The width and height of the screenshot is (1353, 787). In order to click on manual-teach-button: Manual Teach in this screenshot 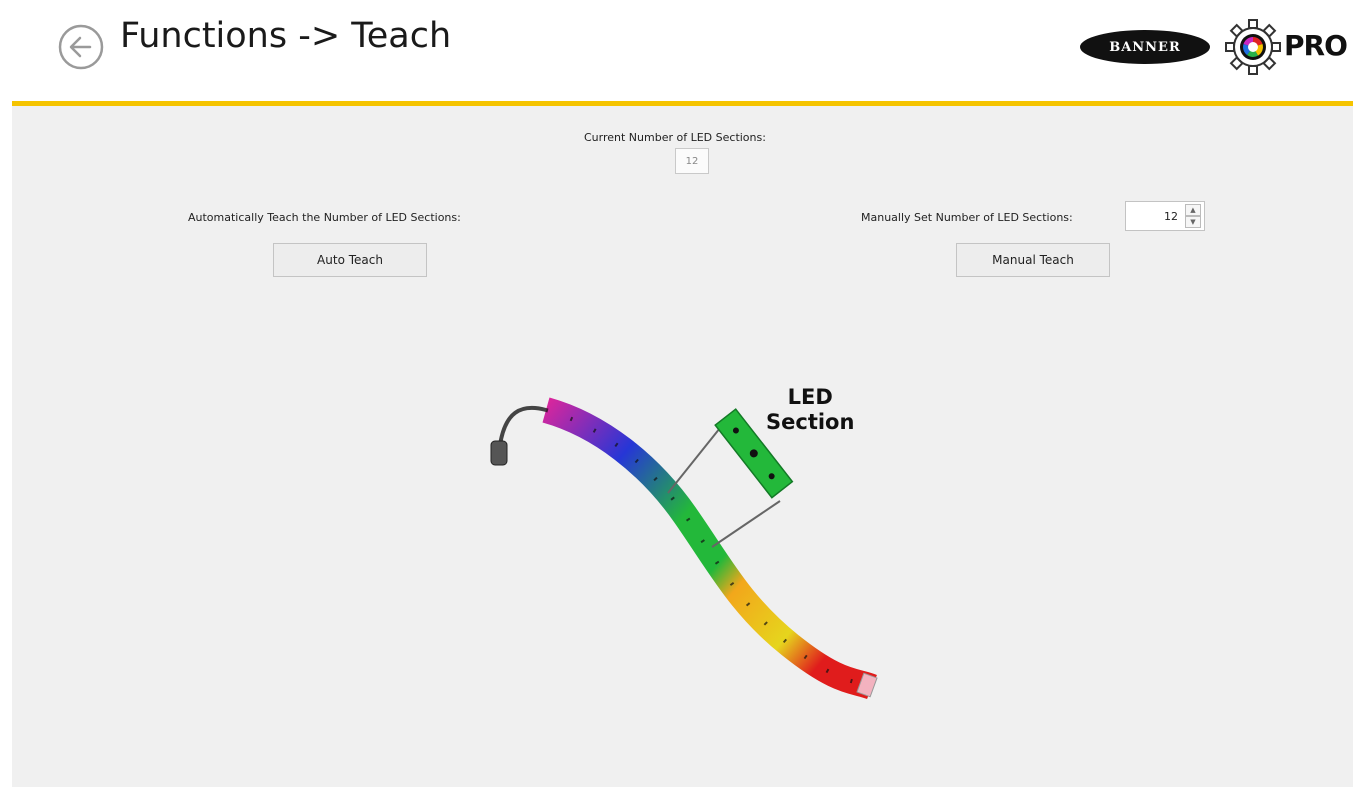, I will do `click(1033, 260)`.